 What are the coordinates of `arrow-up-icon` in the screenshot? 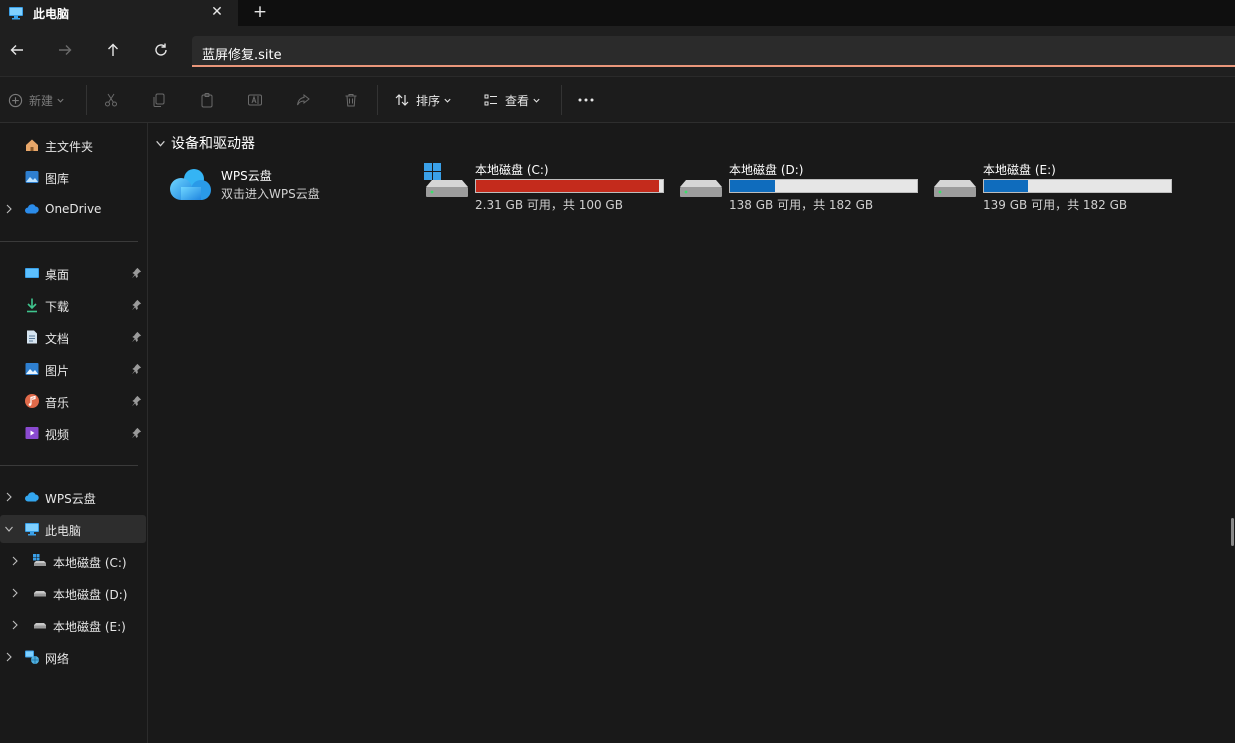 It's located at (113, 49).